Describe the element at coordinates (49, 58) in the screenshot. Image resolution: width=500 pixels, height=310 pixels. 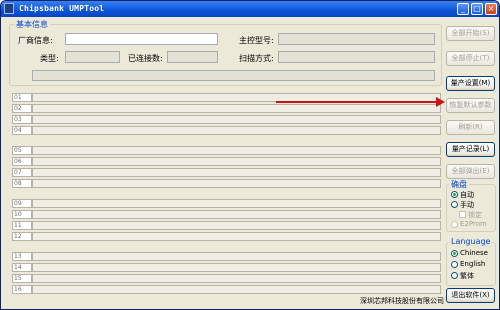
I see `type-label: 类型:` at that location.